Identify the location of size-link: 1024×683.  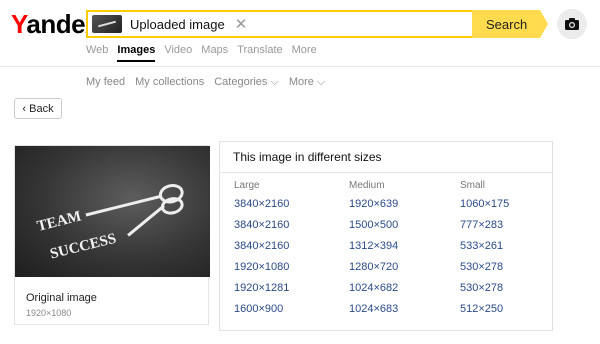
(373, 311).